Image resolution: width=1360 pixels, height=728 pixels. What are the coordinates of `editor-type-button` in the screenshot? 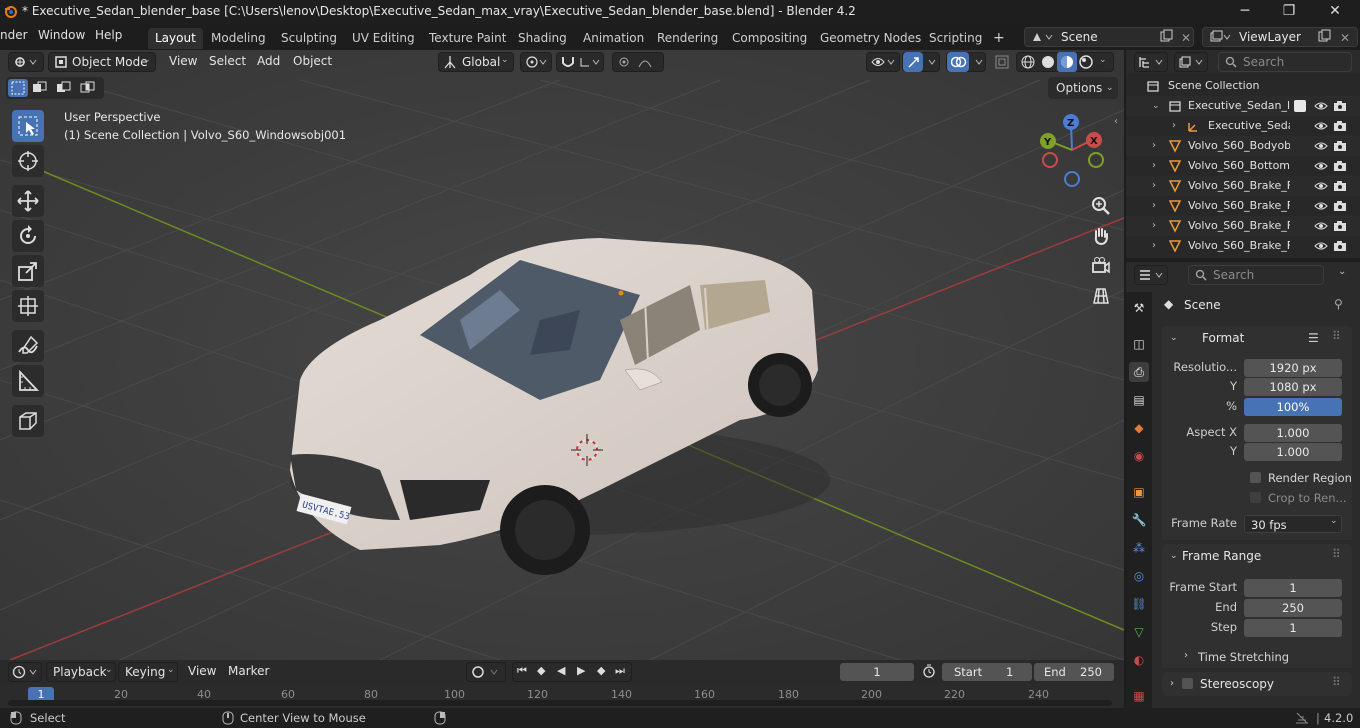 It's located at (26, 62).